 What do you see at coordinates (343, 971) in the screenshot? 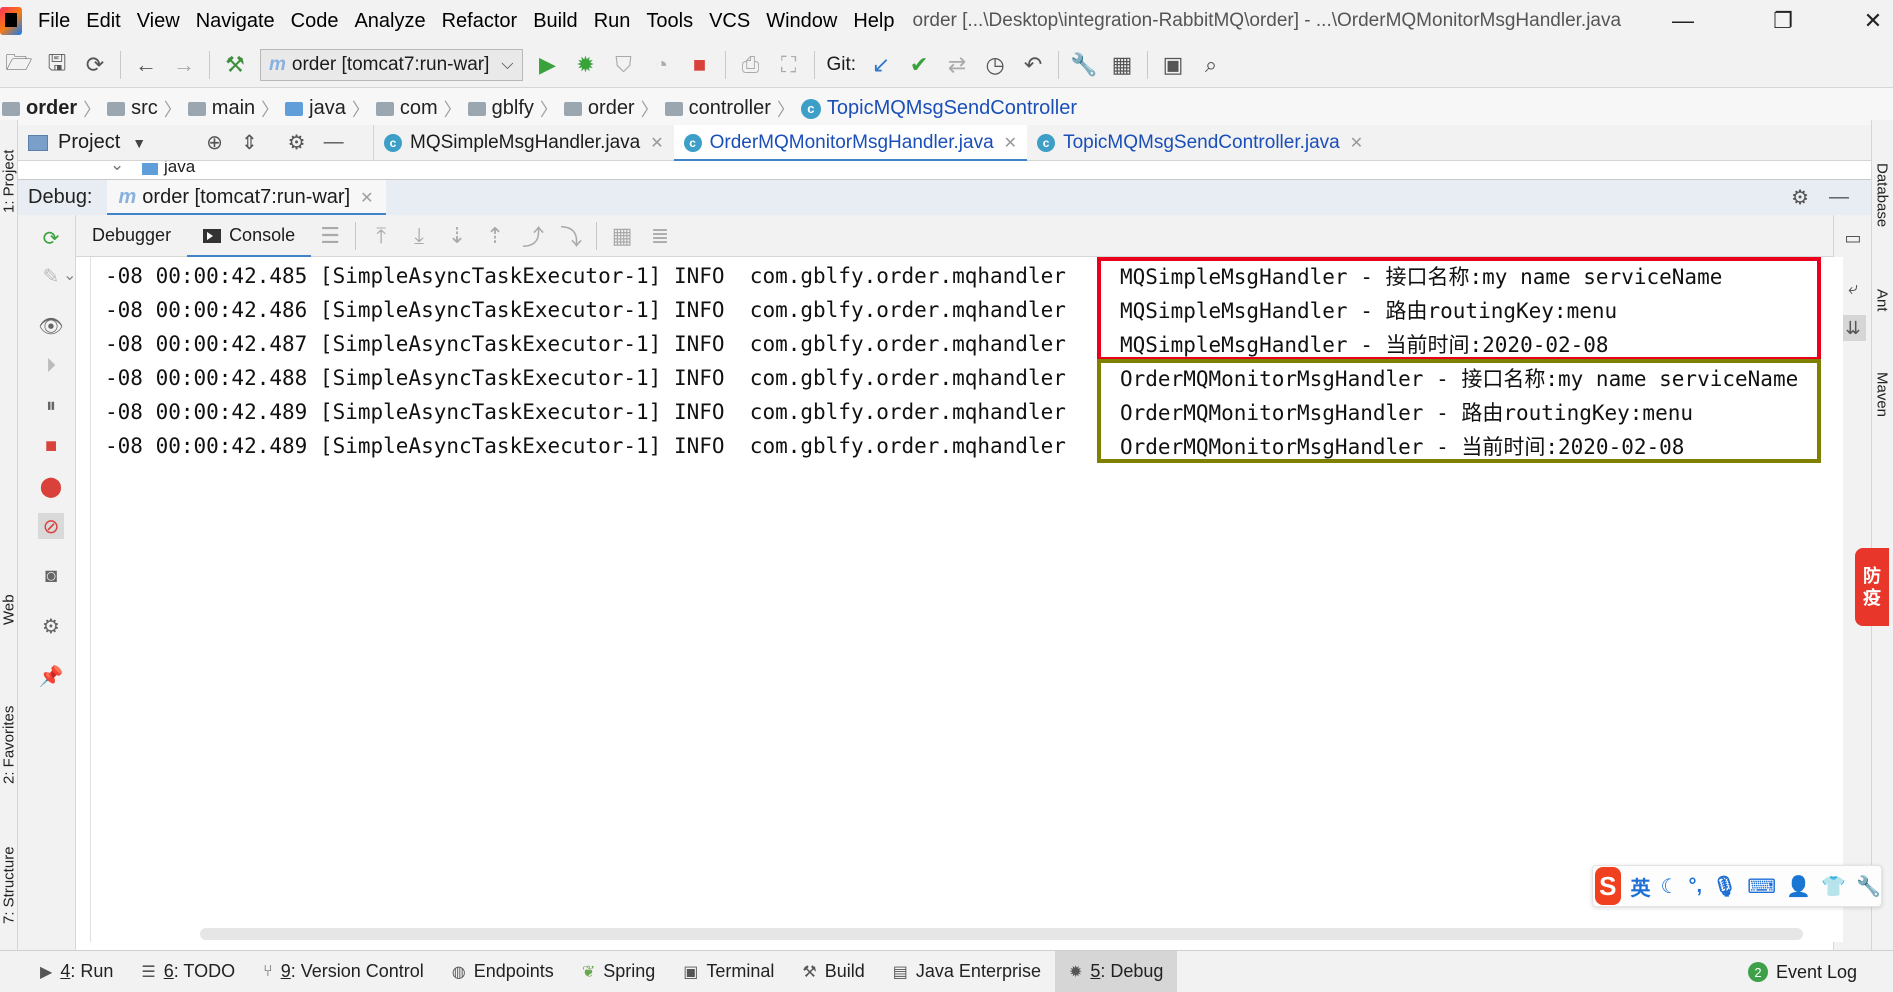
I see `tool-tab-version-control: ⑂ 9: Version Control` at bounding box center [343, 971].